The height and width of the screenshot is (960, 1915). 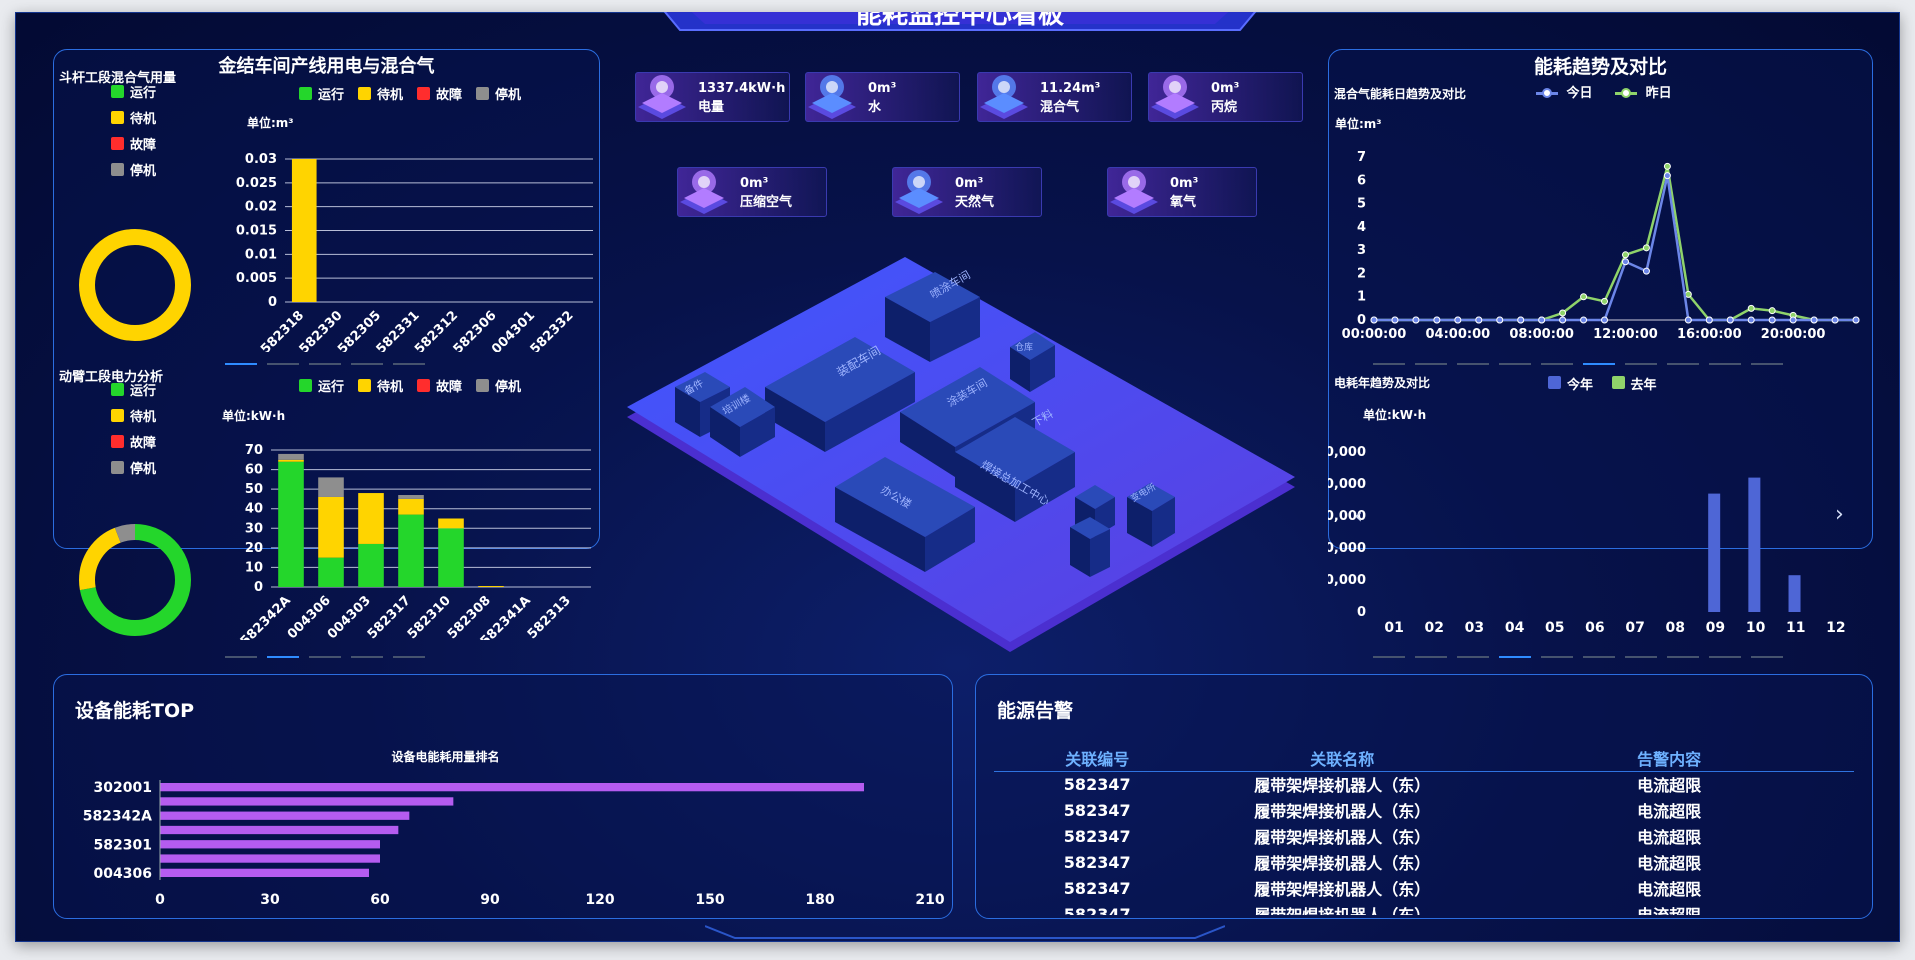 I want to click on energy-card: 0m³ 氧气, so click(x=1182, y=192).